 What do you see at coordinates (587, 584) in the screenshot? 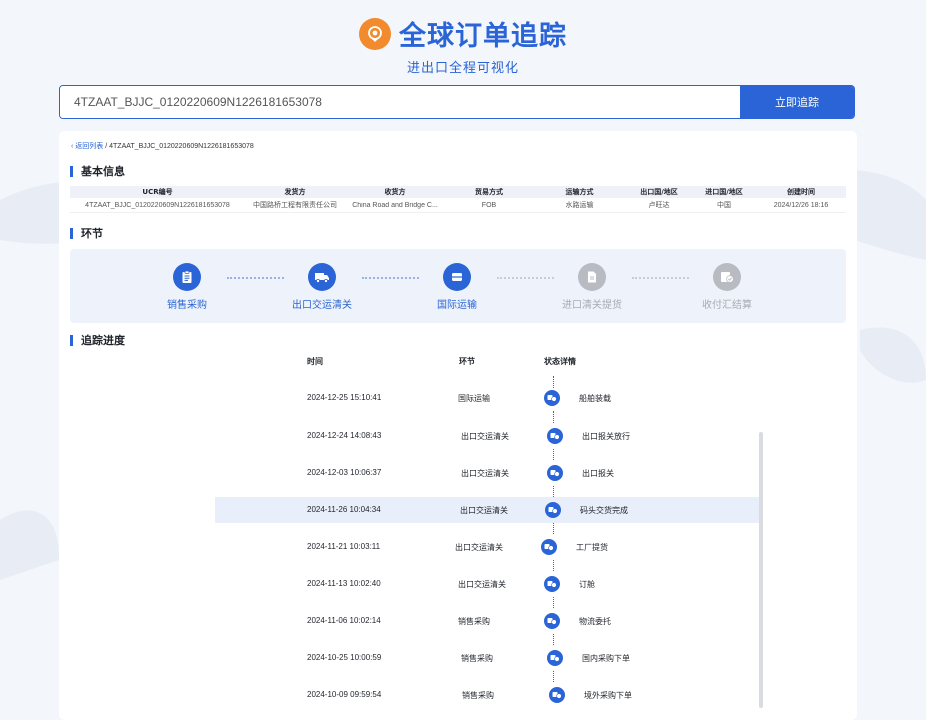
I see `row-status: 订舱` at bounding box center [587, 584].